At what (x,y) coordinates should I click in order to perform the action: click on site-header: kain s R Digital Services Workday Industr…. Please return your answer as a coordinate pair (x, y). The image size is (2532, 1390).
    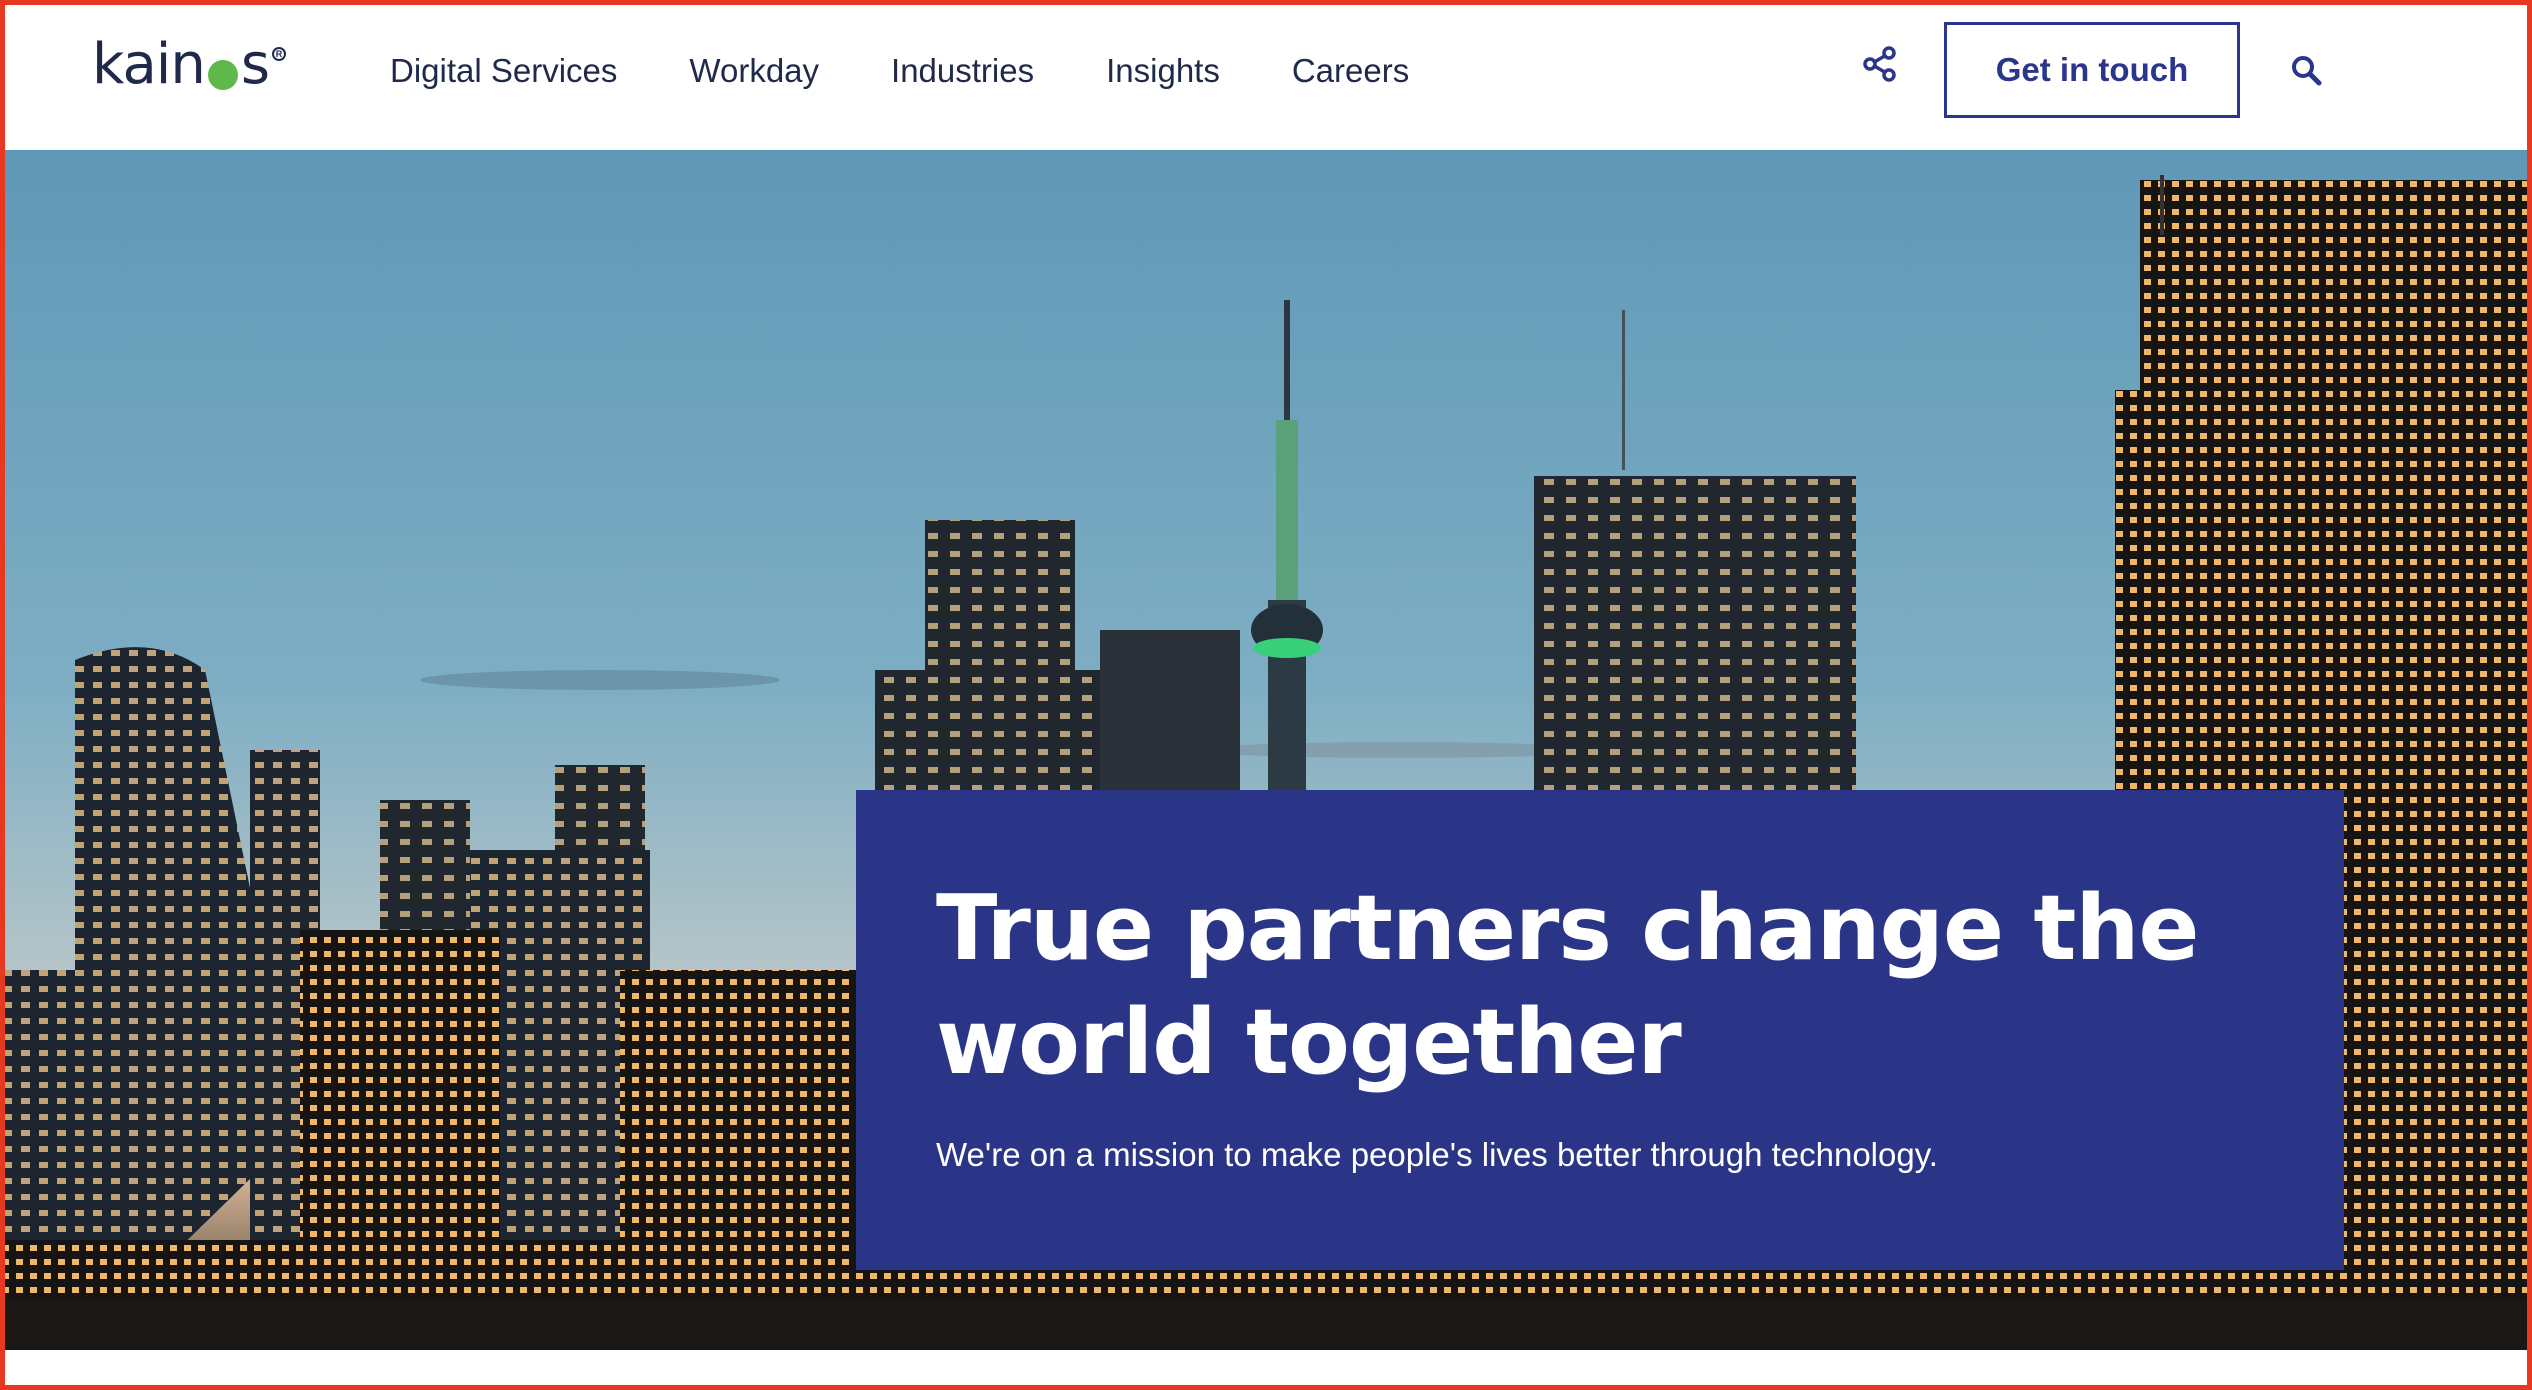
    Looking at the image, I should click on (1266, 75).